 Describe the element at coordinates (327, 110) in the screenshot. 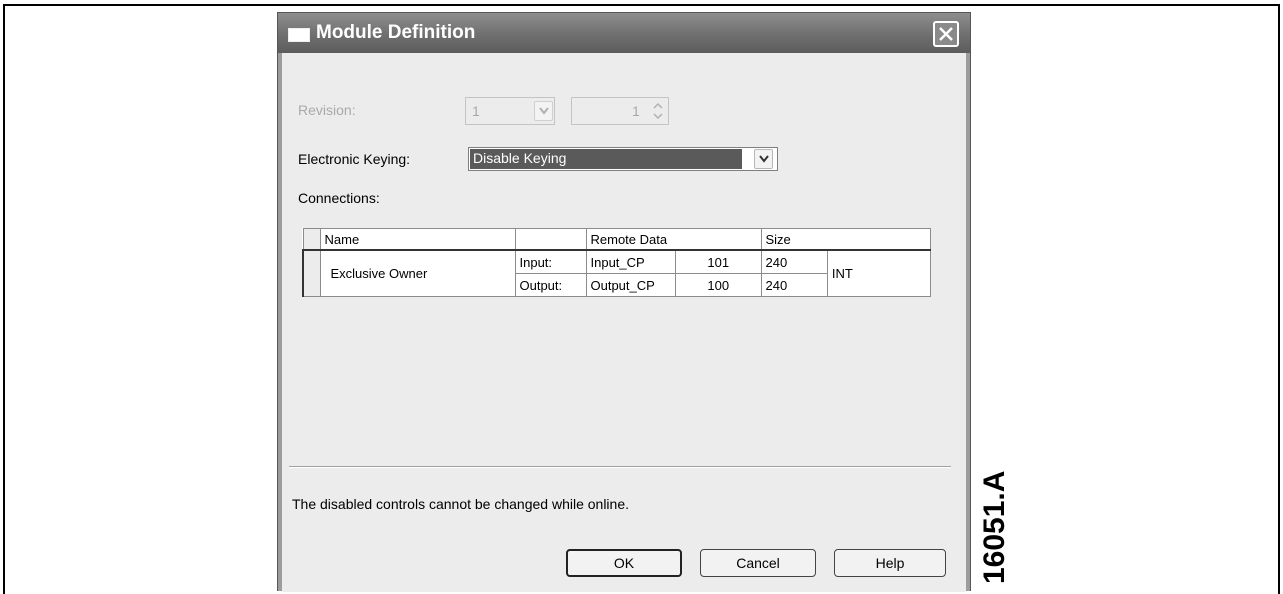

I see `revision-label: Revision:` at that location.